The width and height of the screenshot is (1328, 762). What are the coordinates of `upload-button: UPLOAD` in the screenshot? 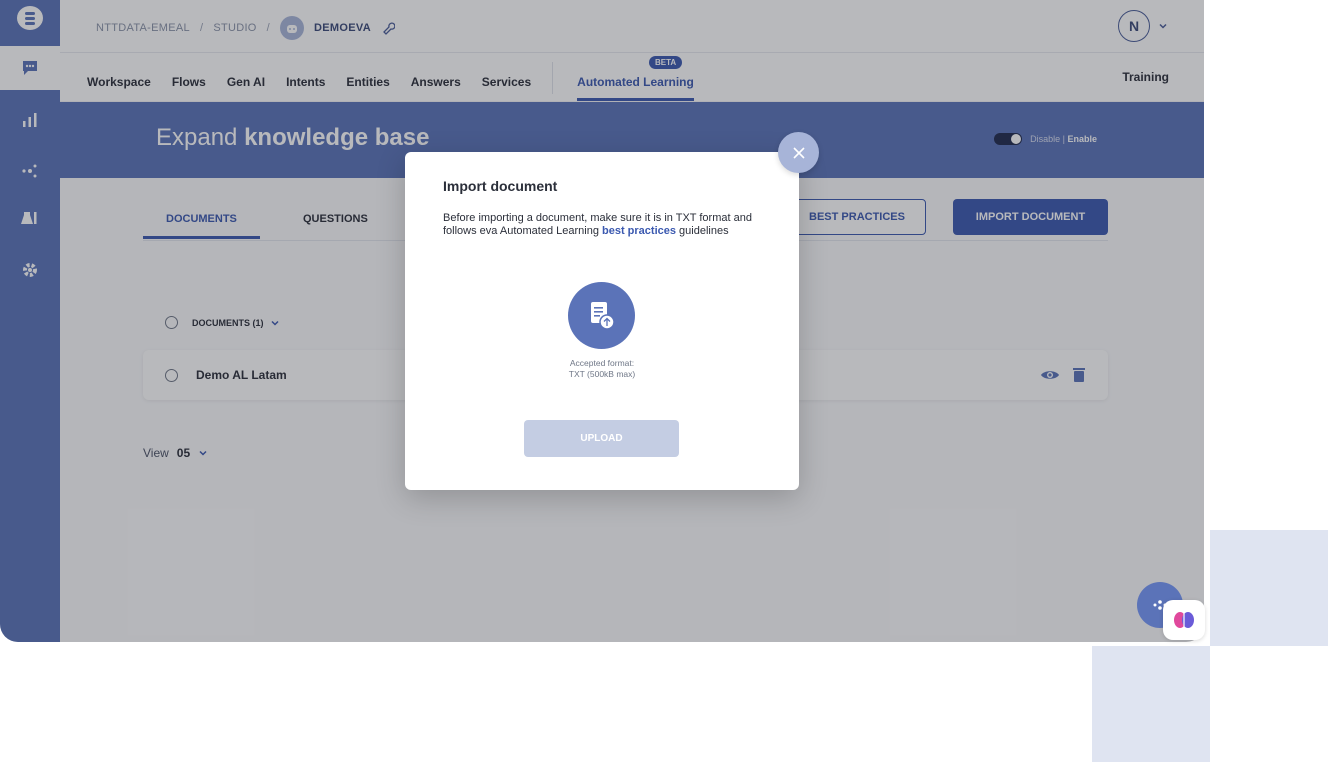 It's located at (601, 438).